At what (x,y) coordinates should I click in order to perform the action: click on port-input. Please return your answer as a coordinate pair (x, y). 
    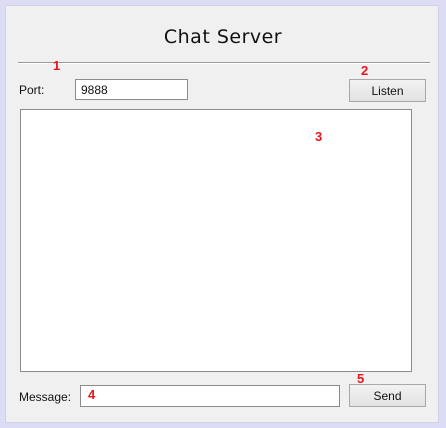
    Looking at the image, I should click on (131, 89).